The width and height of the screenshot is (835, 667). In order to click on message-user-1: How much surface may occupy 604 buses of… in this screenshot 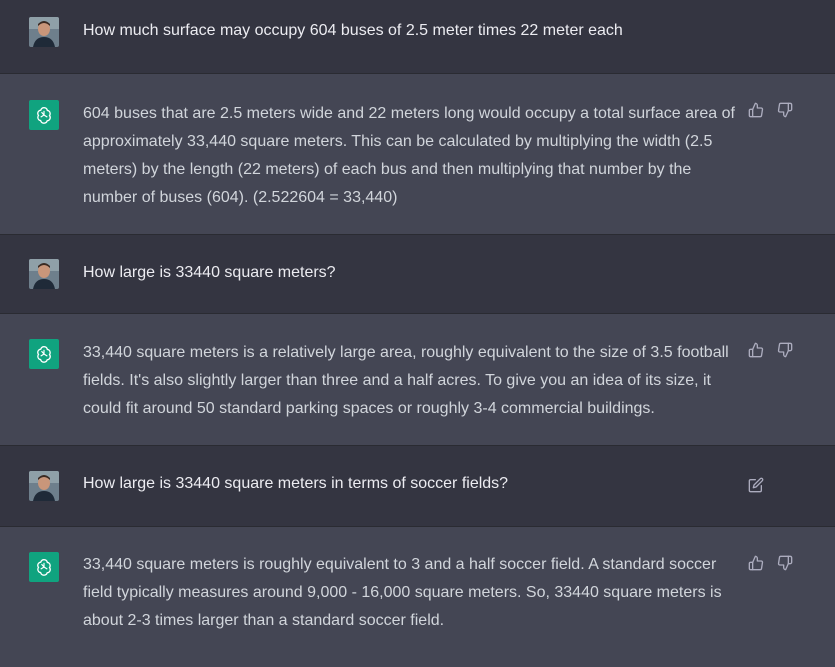, I will do `click(417, 36)`.